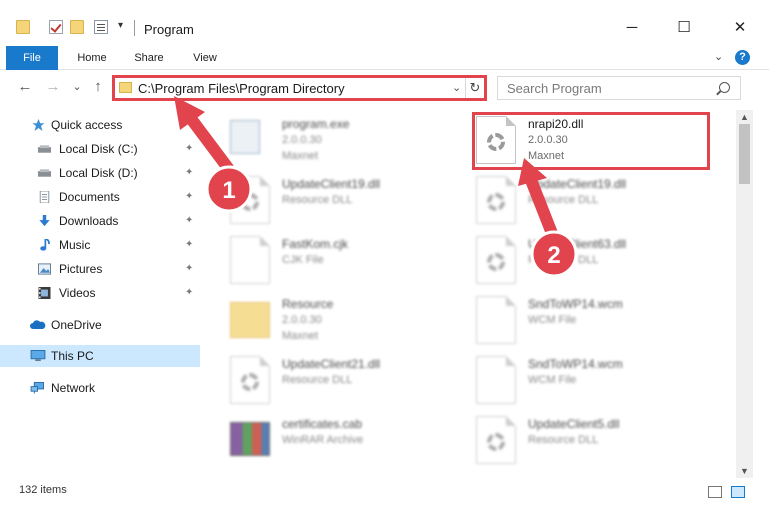 This screenshot has width=769, height=509. I want to click on properties-check-icon, so click(56, 27).